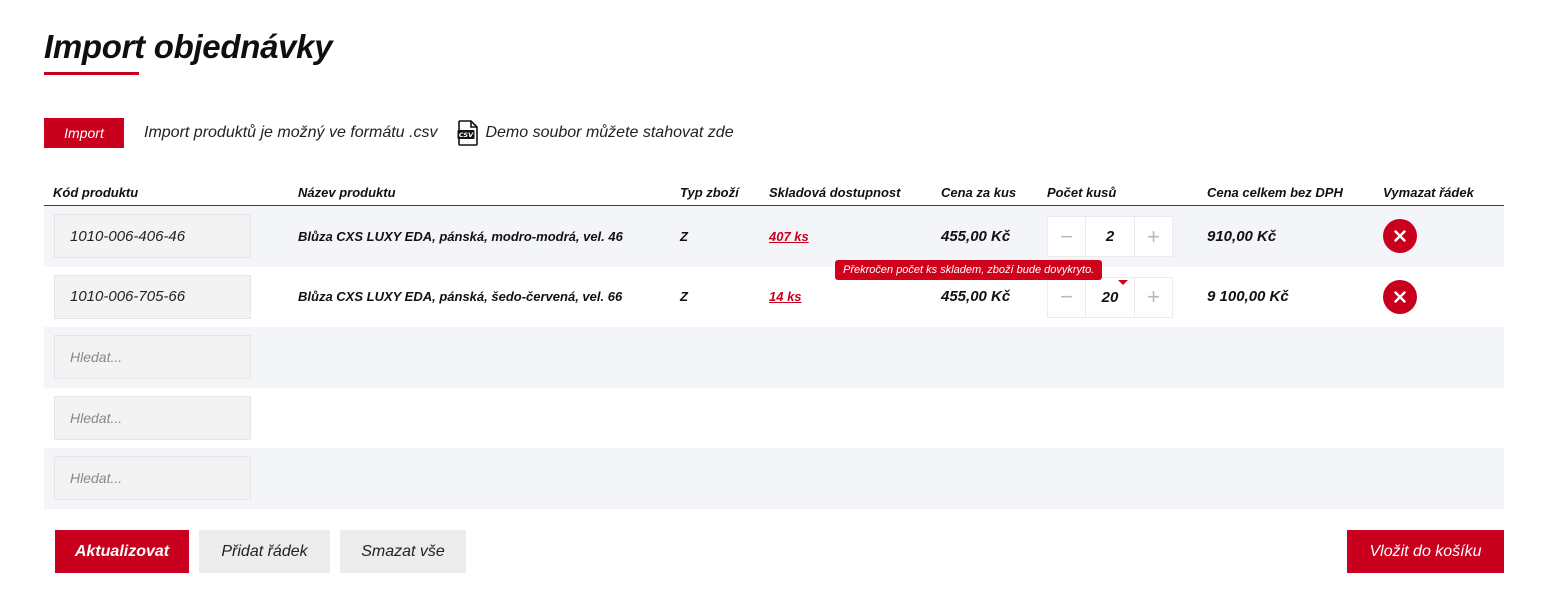  What do you see at coordinates (96, 192) in the screenshot?
I see `header-code: Kód produktu` at bounding box center [96, 192].